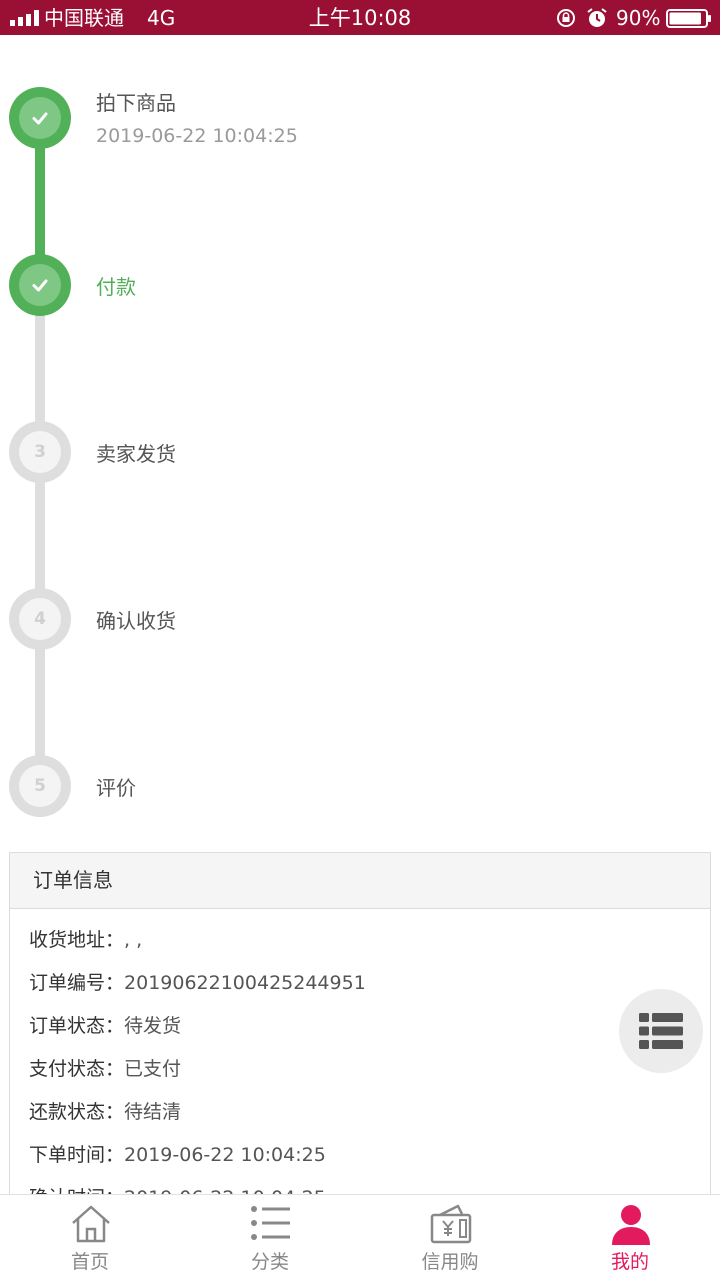  Describe the element at coordinates (631, 1225) in the screenshot. I see `user-icon` at that location.